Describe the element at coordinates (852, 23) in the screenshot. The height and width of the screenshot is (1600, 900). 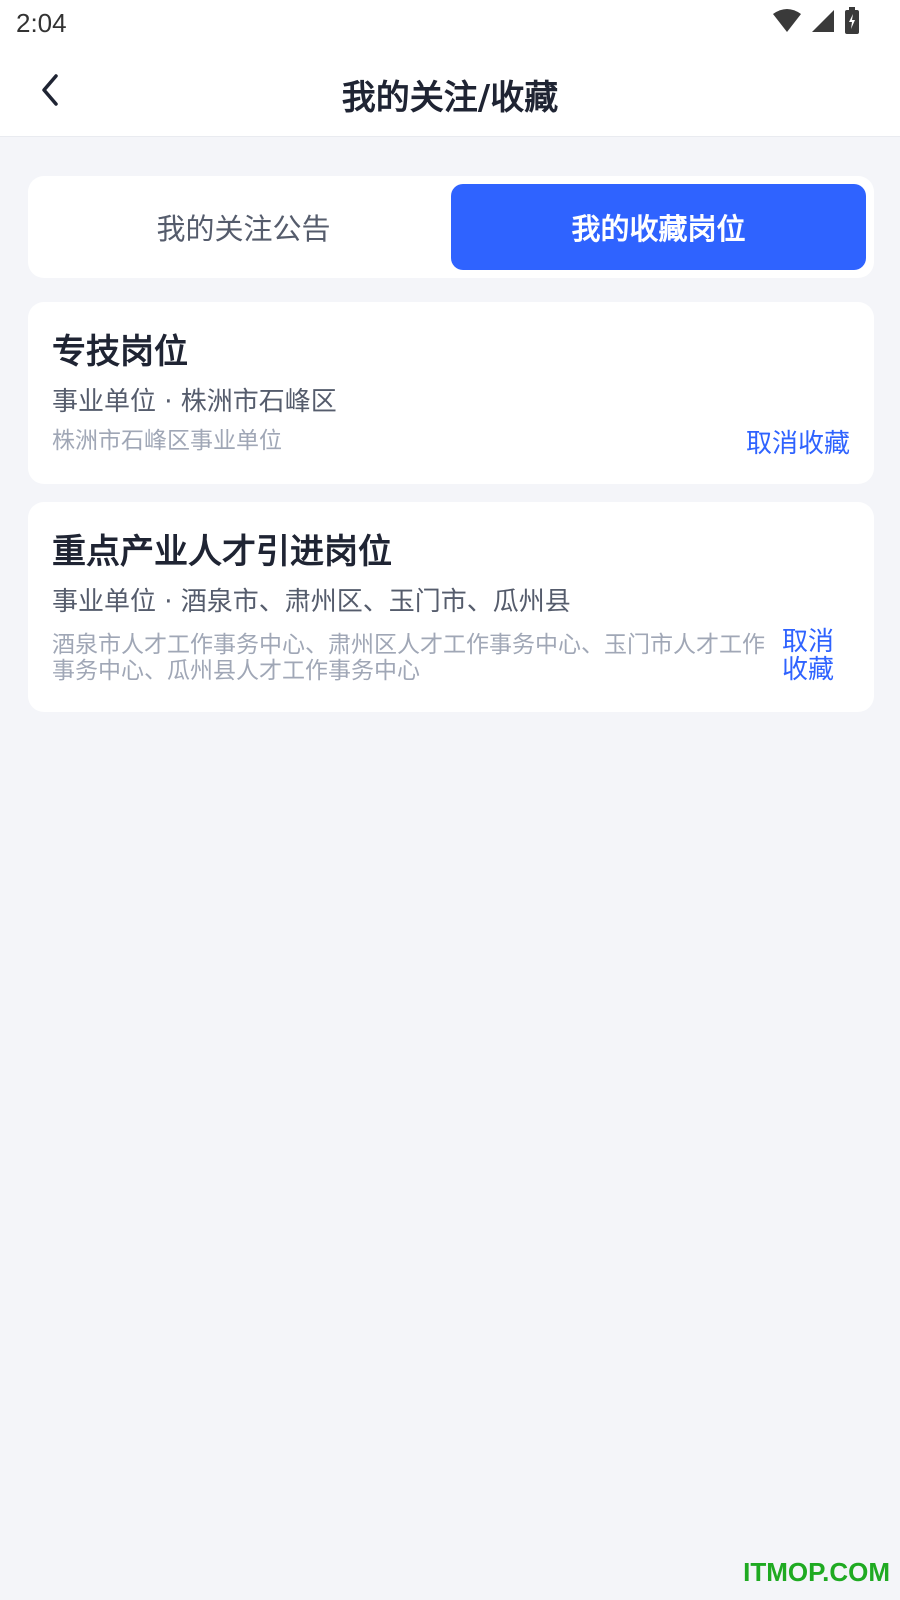
I see `battery-charging-icon` at that location.